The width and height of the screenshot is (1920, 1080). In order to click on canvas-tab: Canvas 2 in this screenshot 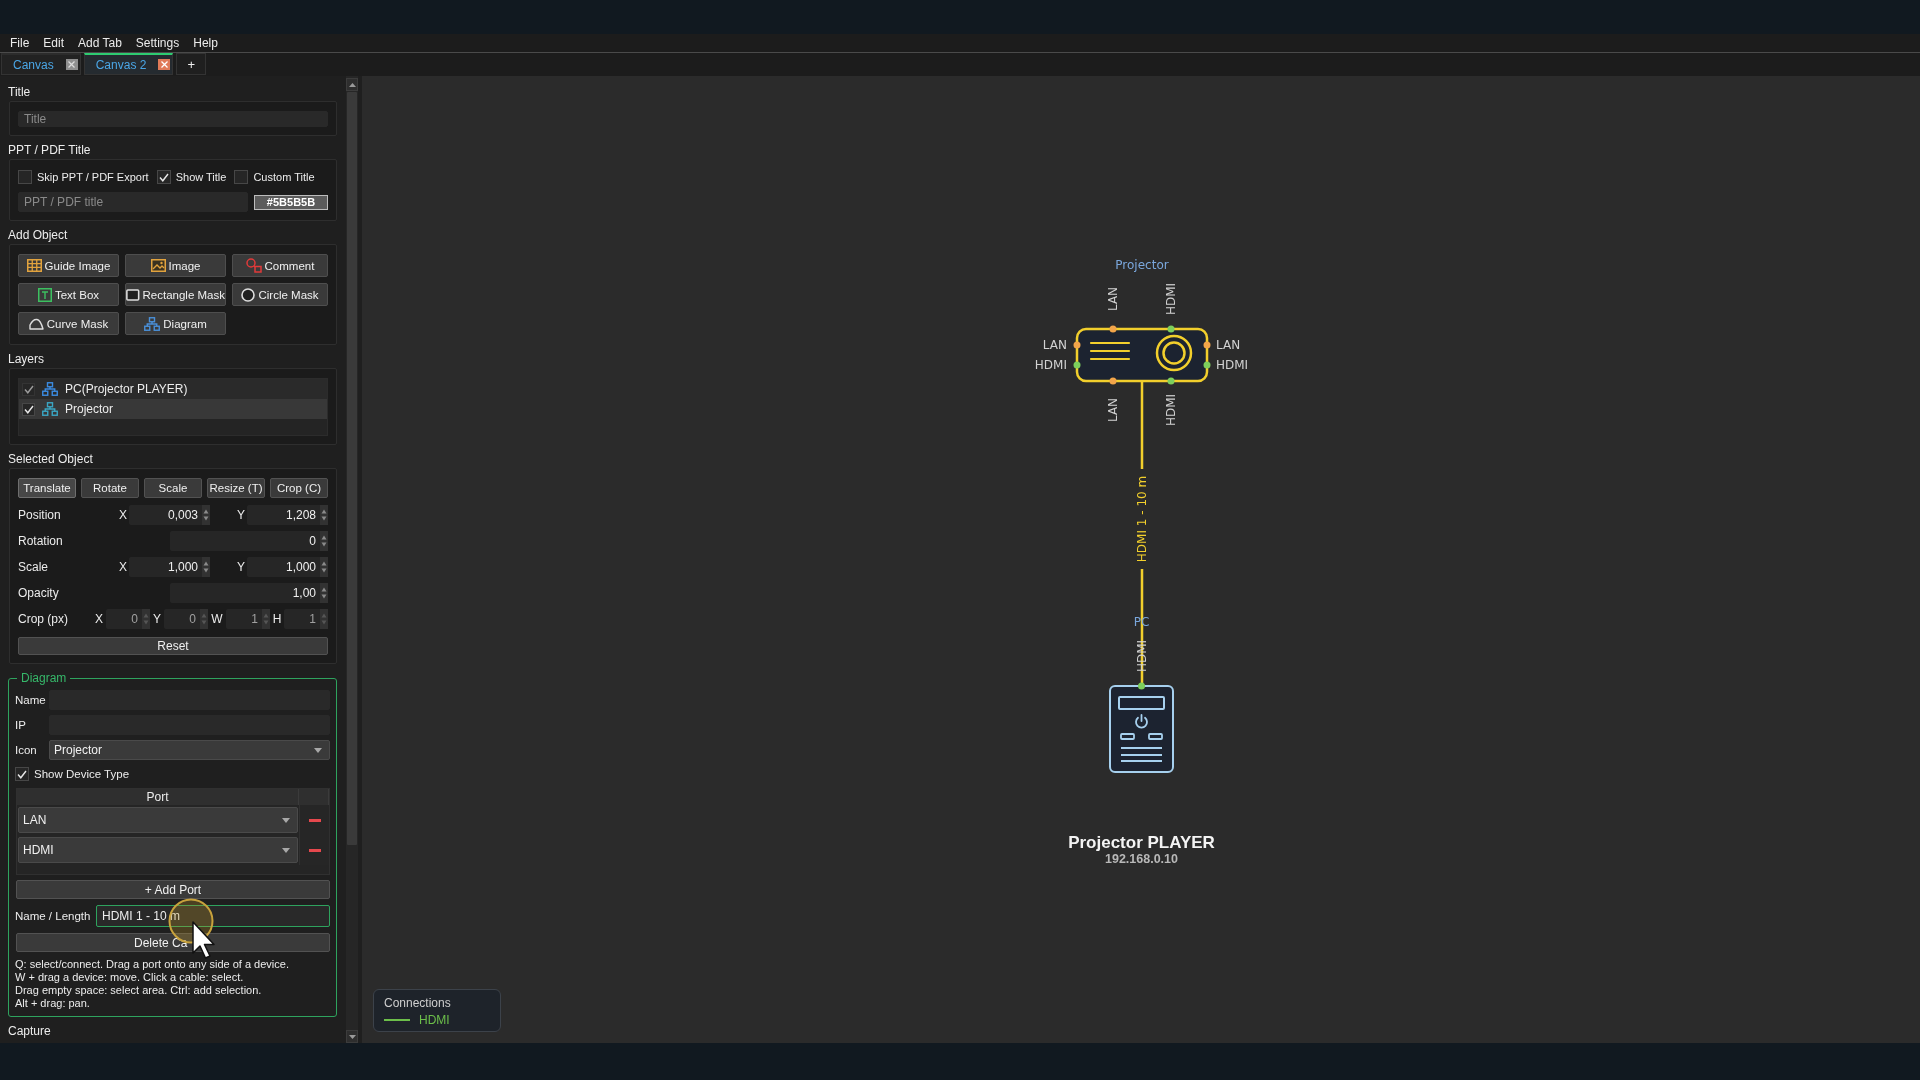, I will do `click(128, 64)`.